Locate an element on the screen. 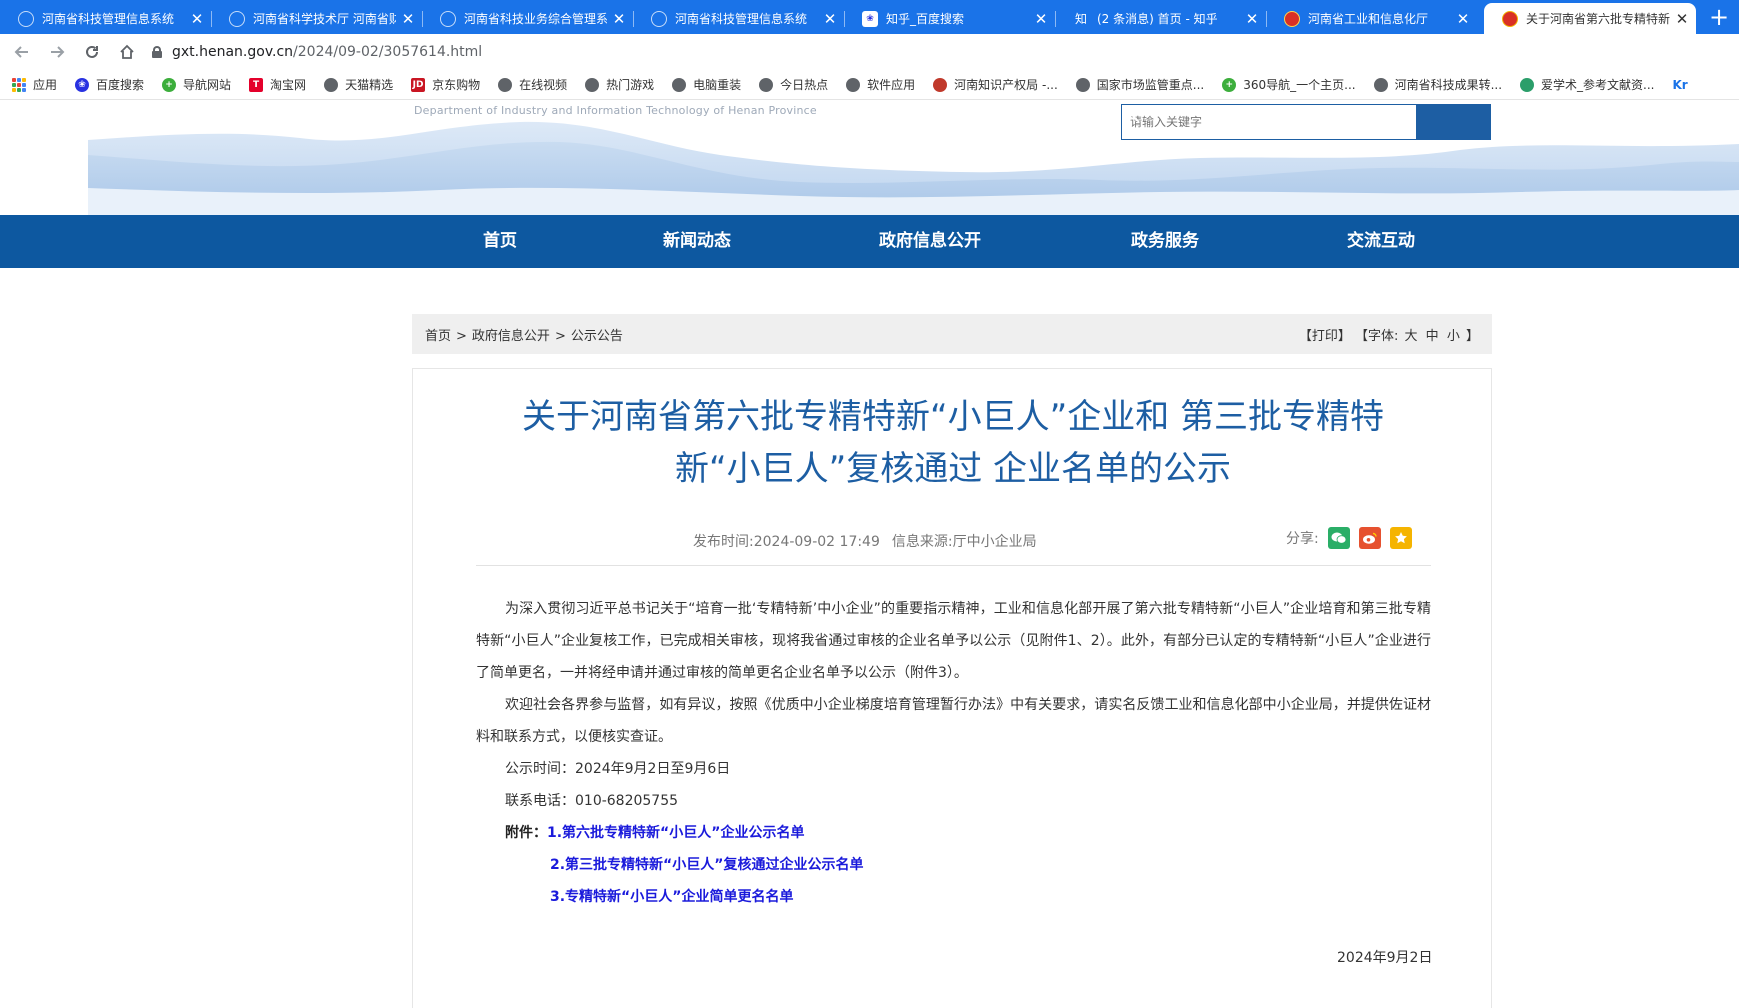 The image size is (1739, 1008). browser-tab: ❀ 知乎_百度搜索 ✕ is located at coordinates (950, 18).